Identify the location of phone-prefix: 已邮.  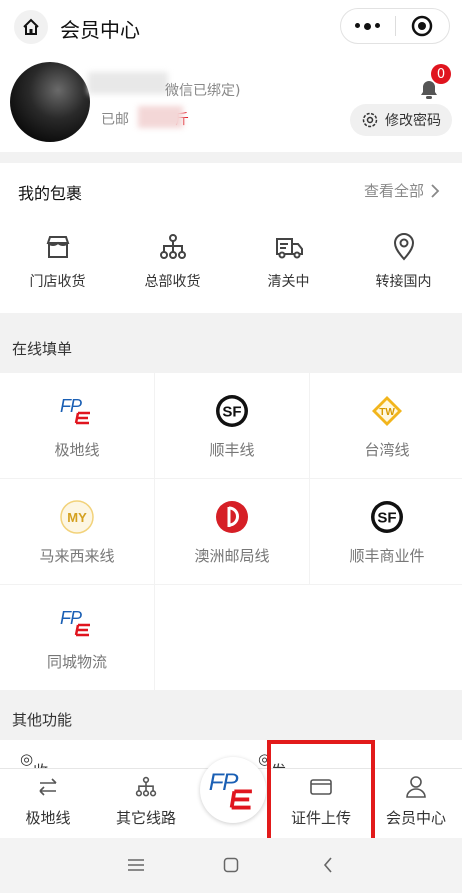
(115, 120).